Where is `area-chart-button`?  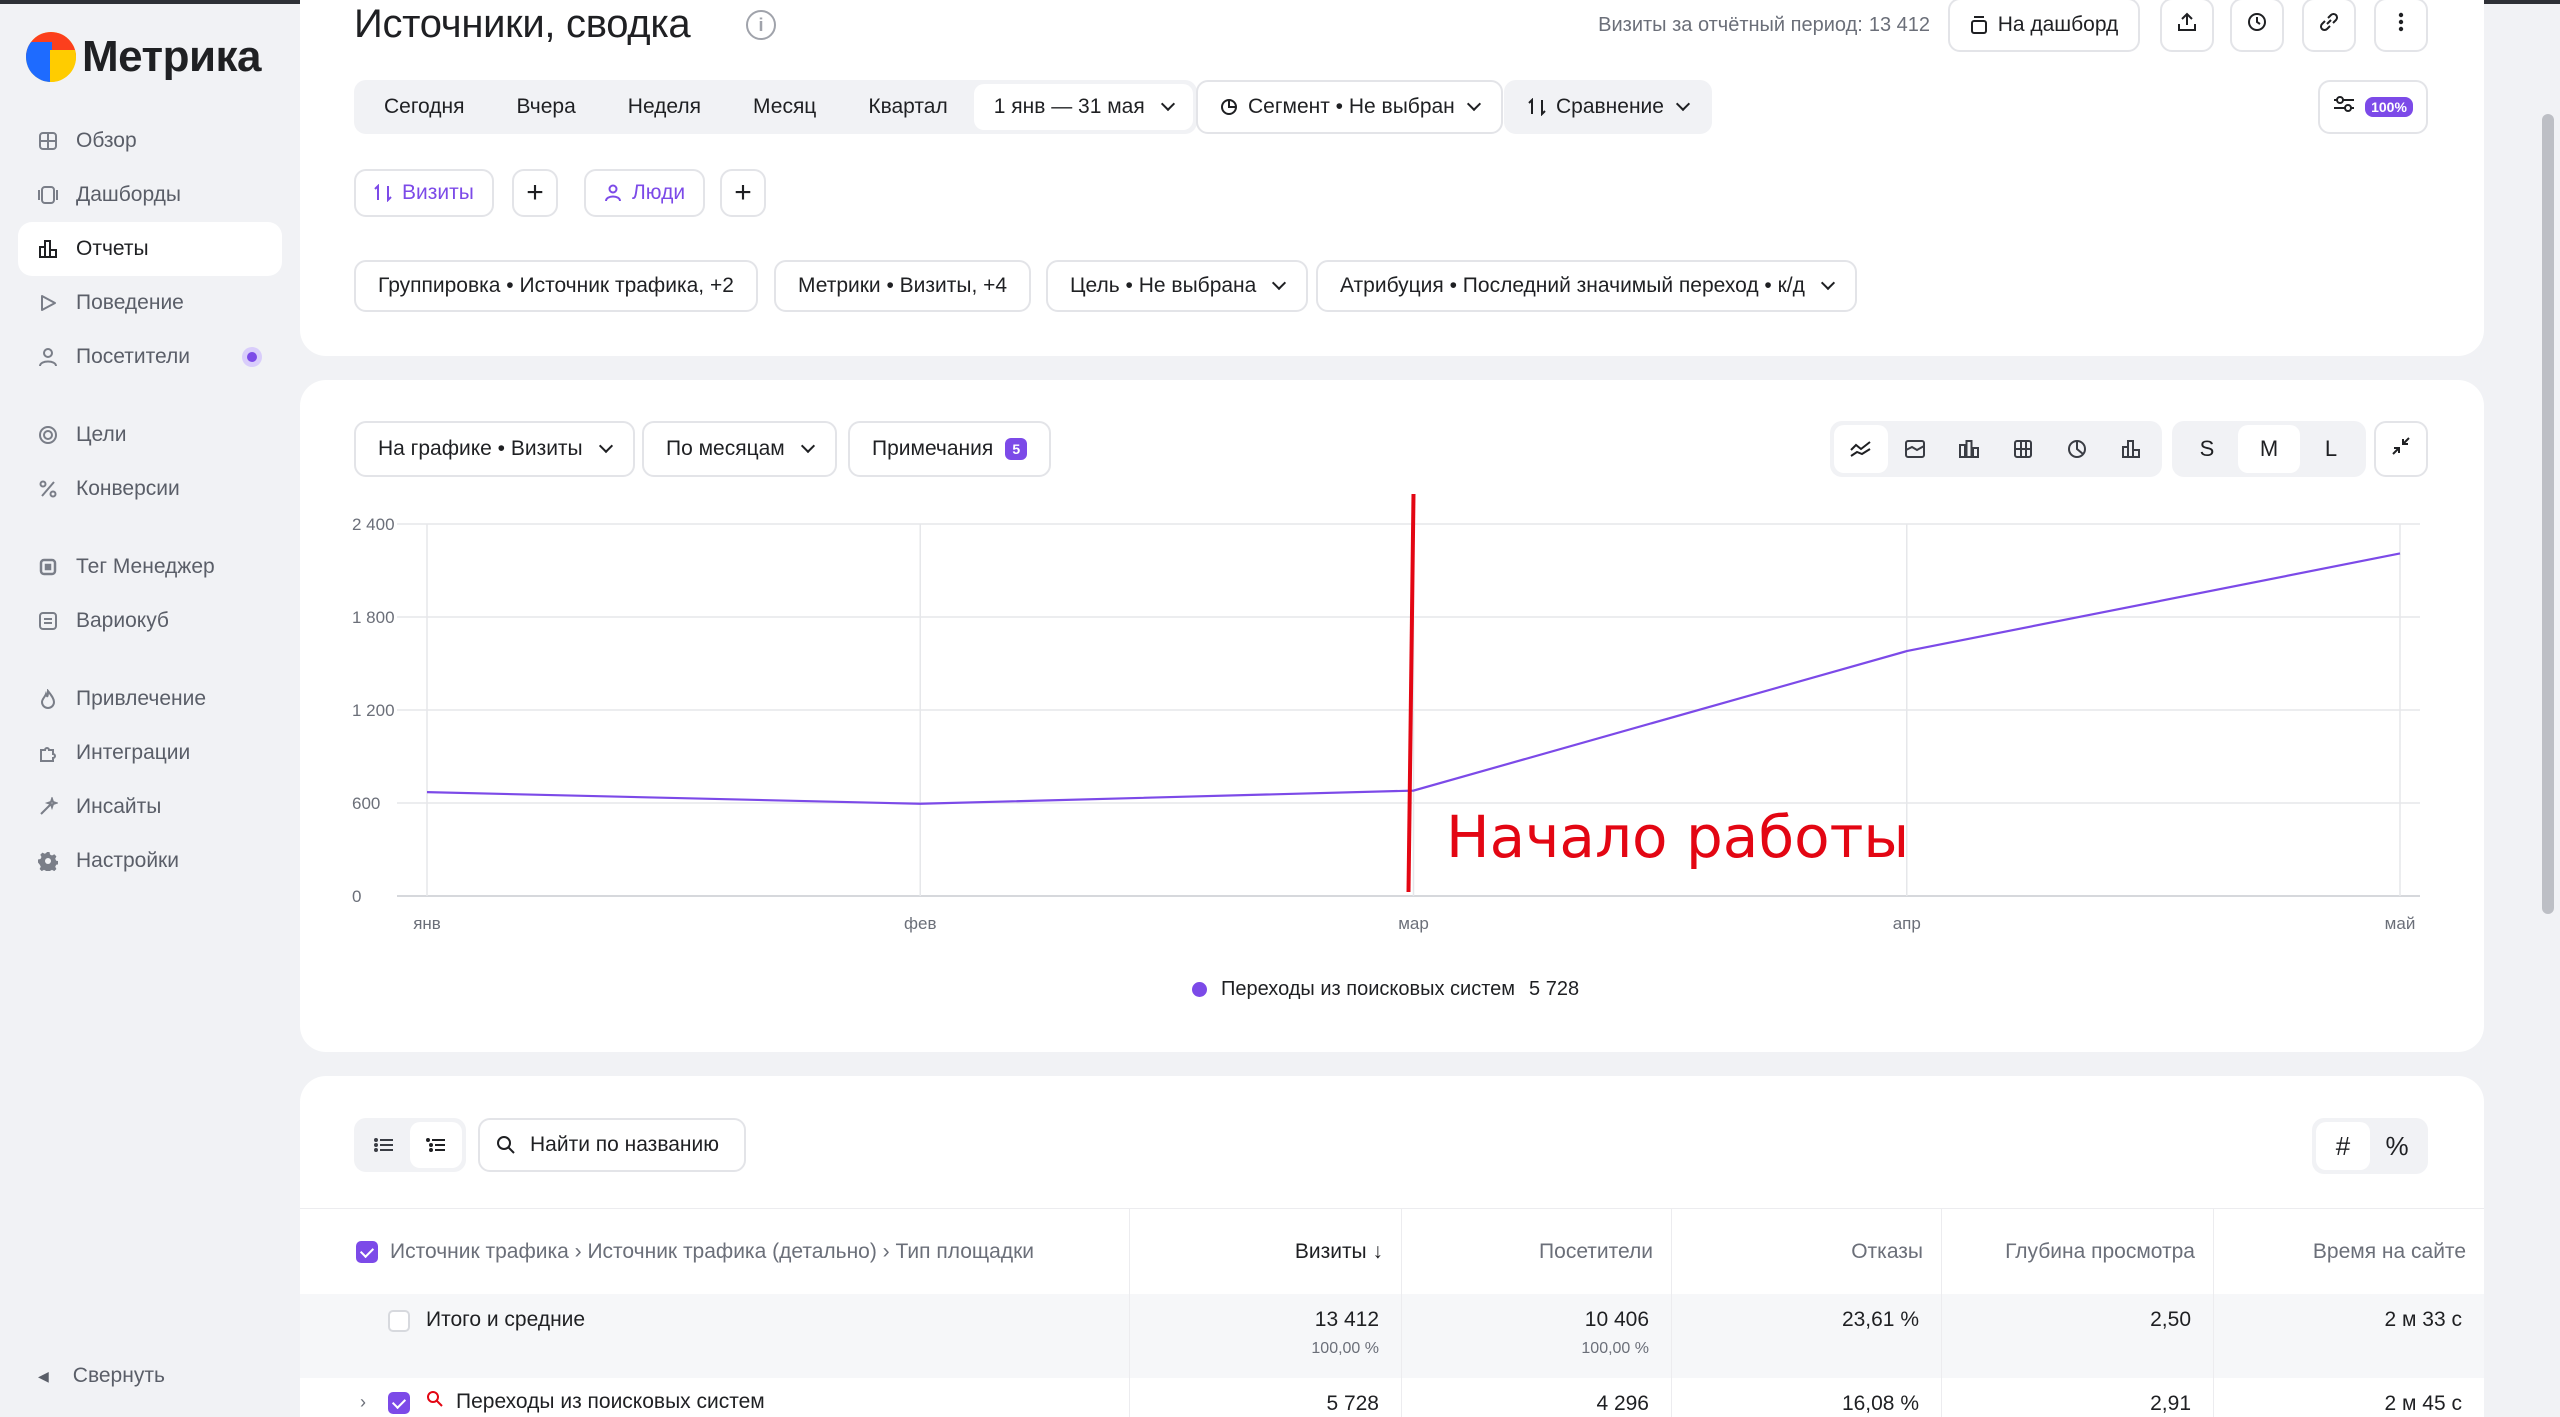
area-chart-button is located at coordinates (1915, 449).